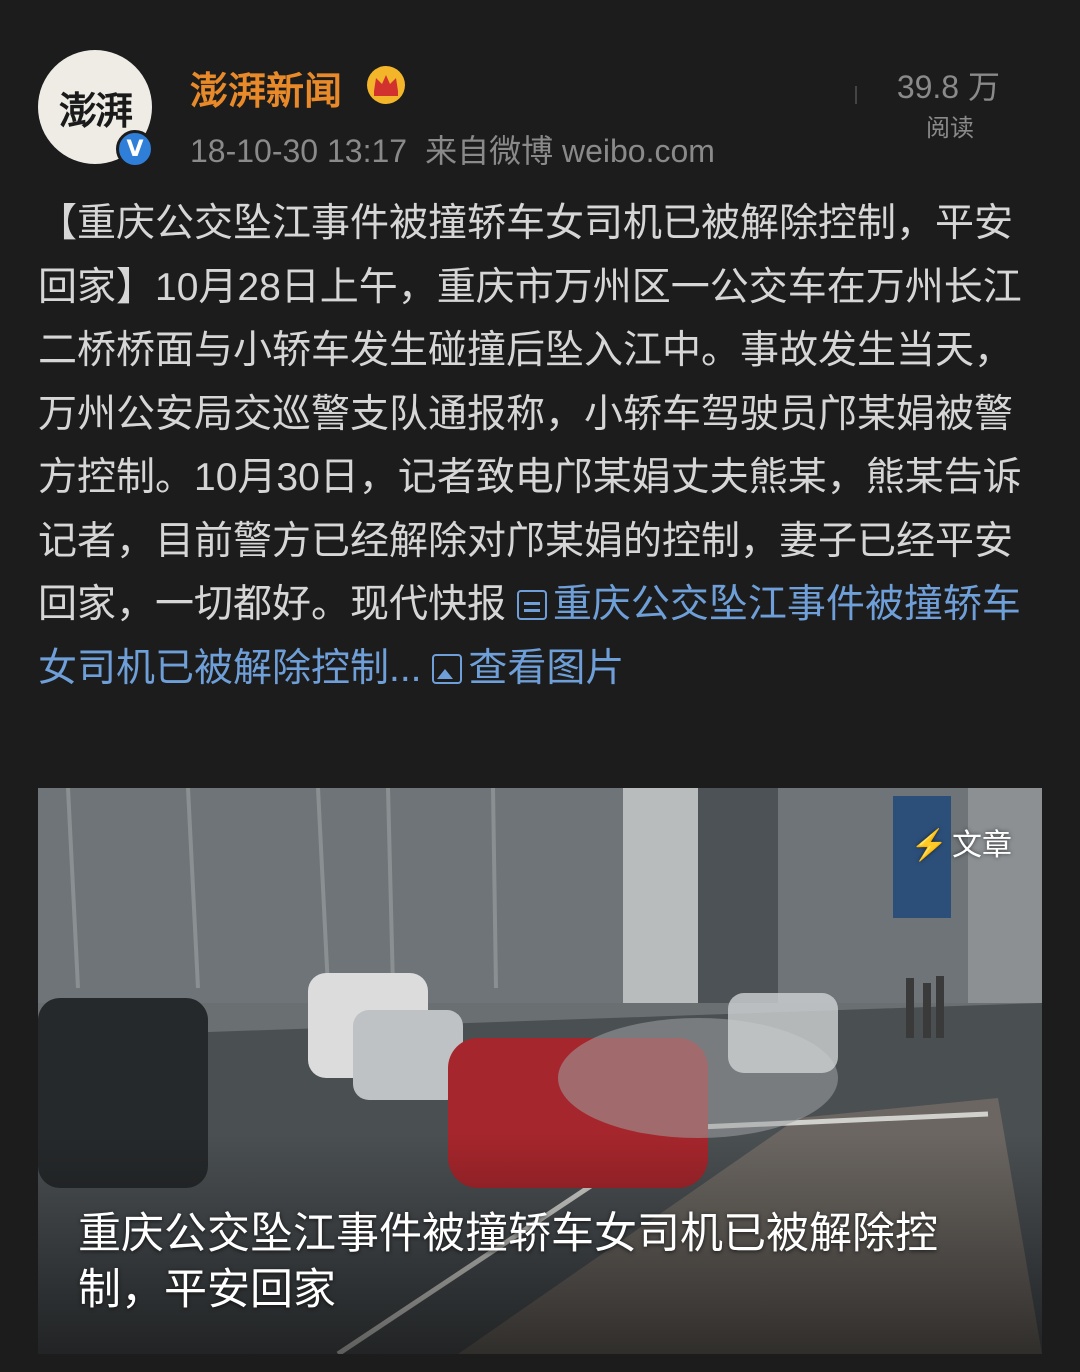 The width and height of the screenshot is (1080, 1372). What do you see at coordinates (950, 128) in the screenshot?
I see `reads-label: 阅读` at bounding box center [950, 128].